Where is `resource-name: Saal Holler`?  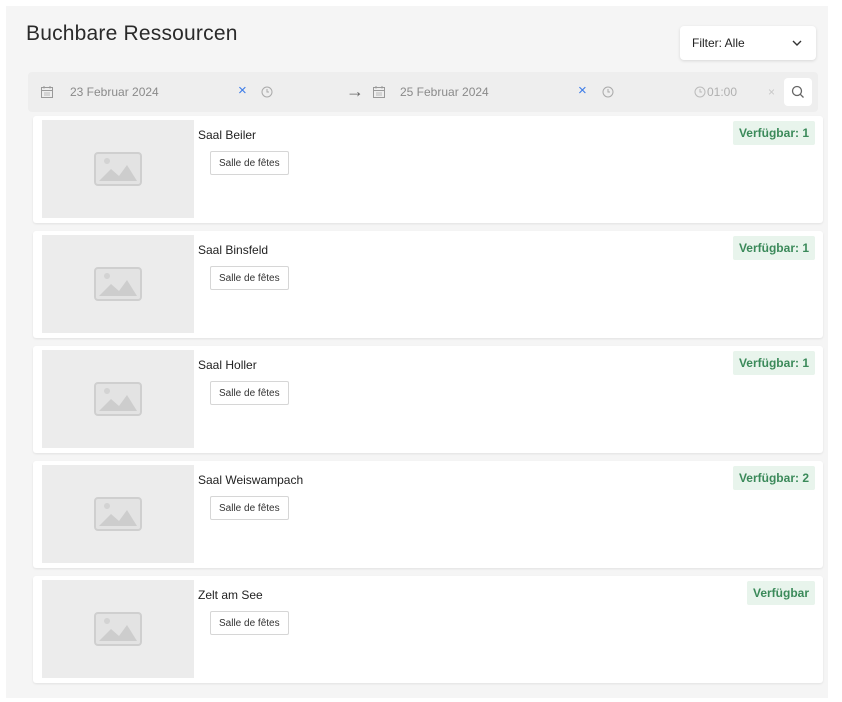 resource-name: Saal Holler is located at coordinates (227, 365).